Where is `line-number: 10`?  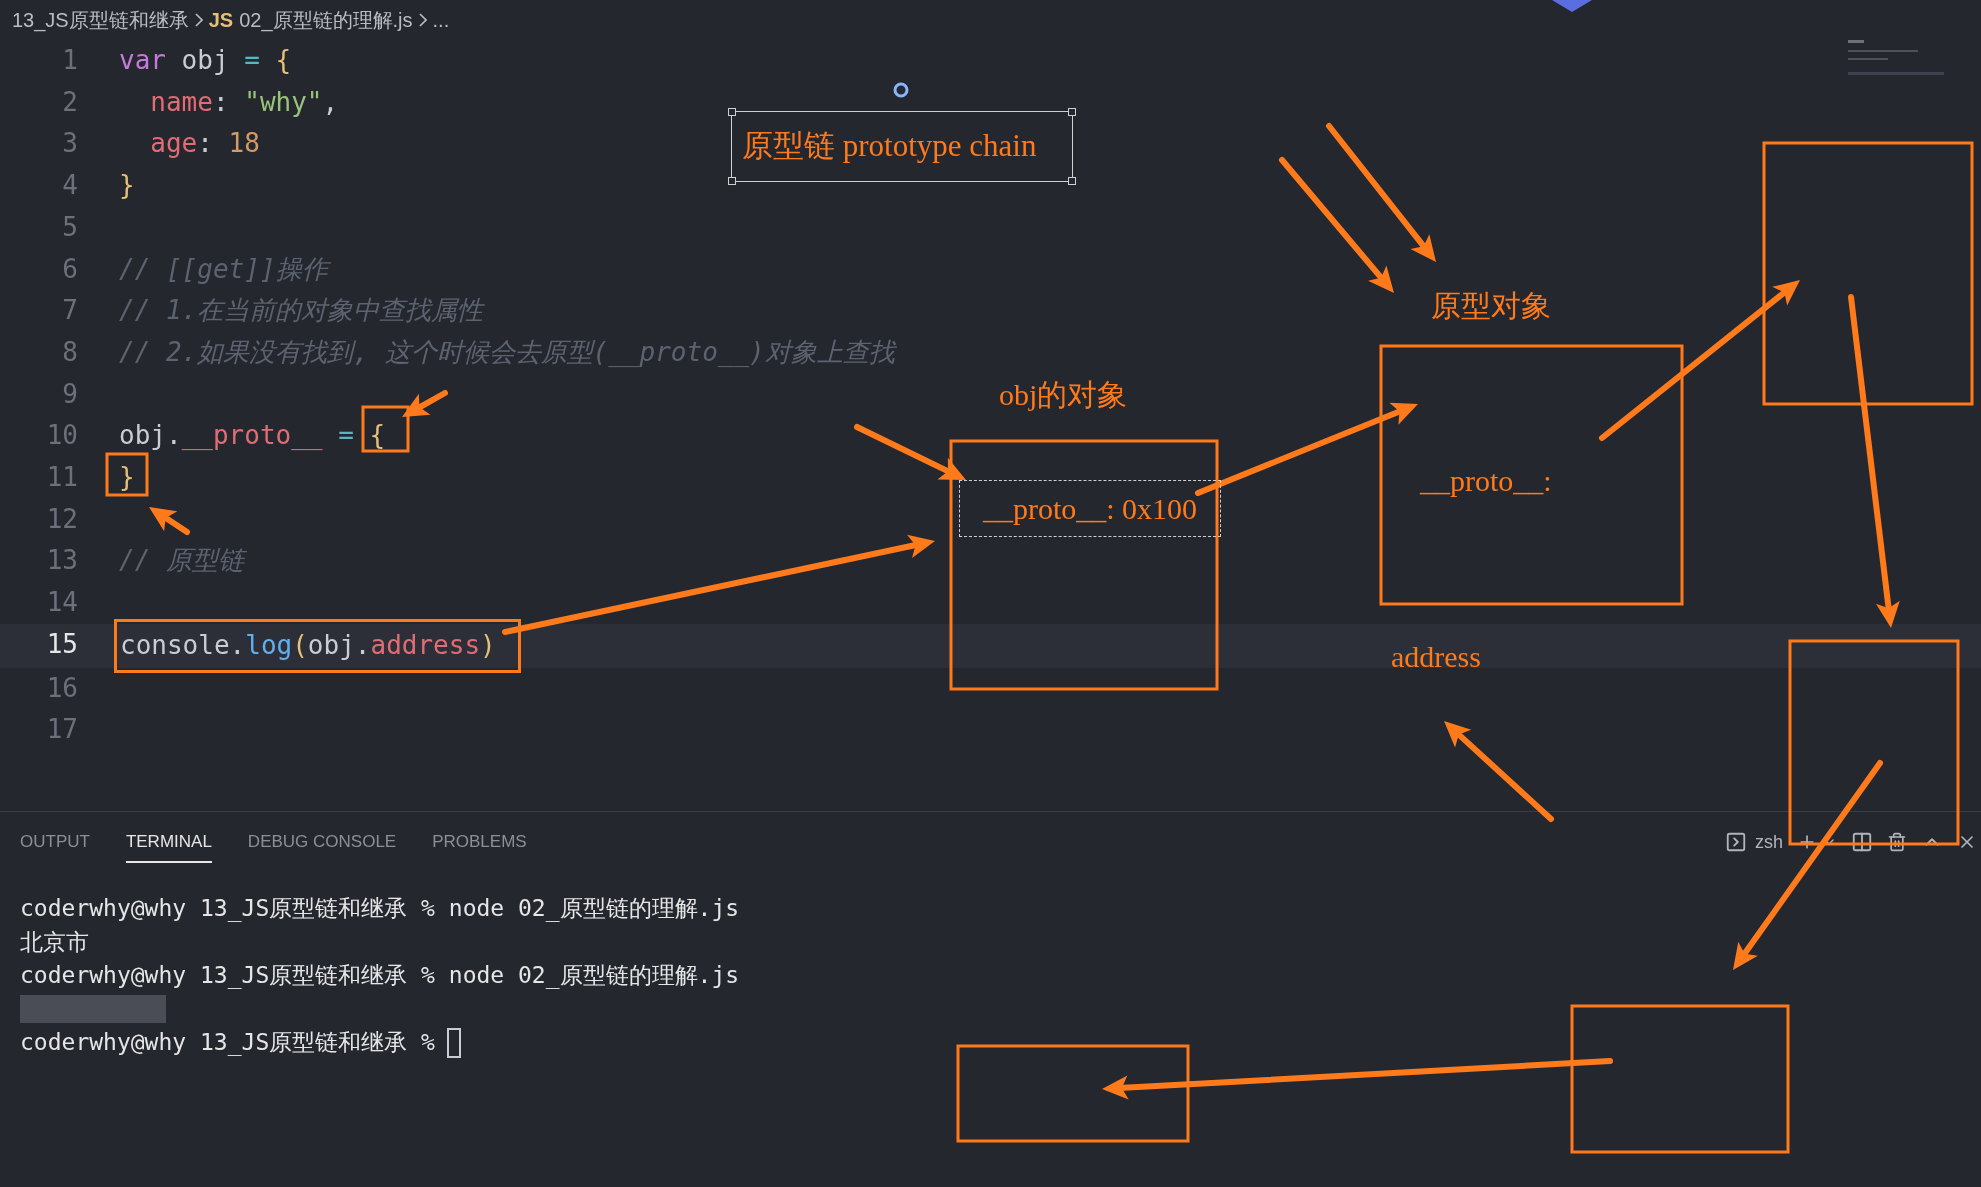
line-number: 10 is located at coordinates (61, 436).